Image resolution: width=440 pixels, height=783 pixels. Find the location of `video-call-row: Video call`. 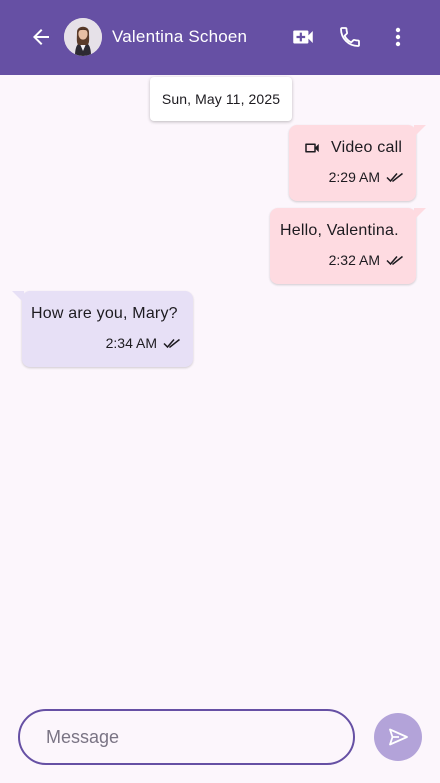

video-call-row: Video call is located at coordinates (352, 148).